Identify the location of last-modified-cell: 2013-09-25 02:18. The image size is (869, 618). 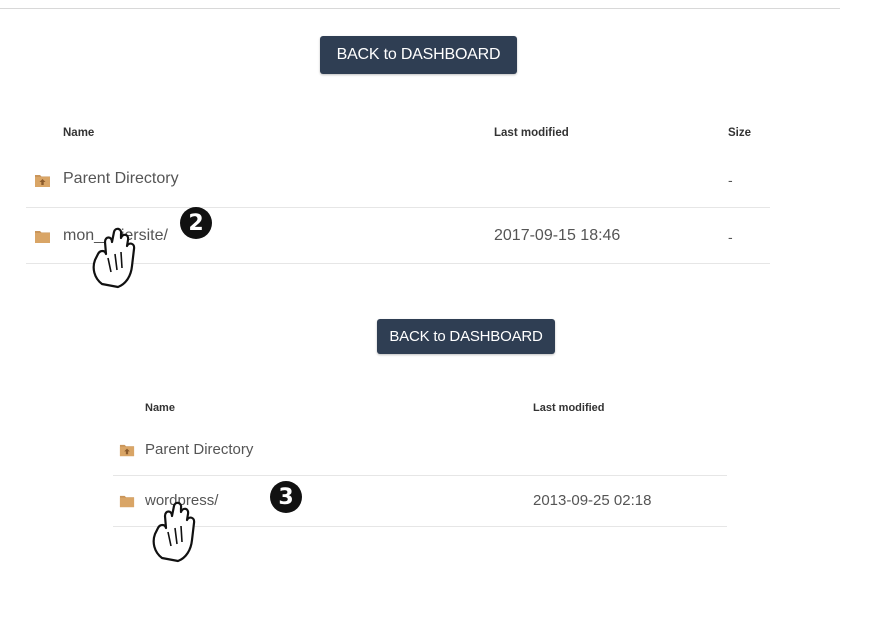
(592, 500).